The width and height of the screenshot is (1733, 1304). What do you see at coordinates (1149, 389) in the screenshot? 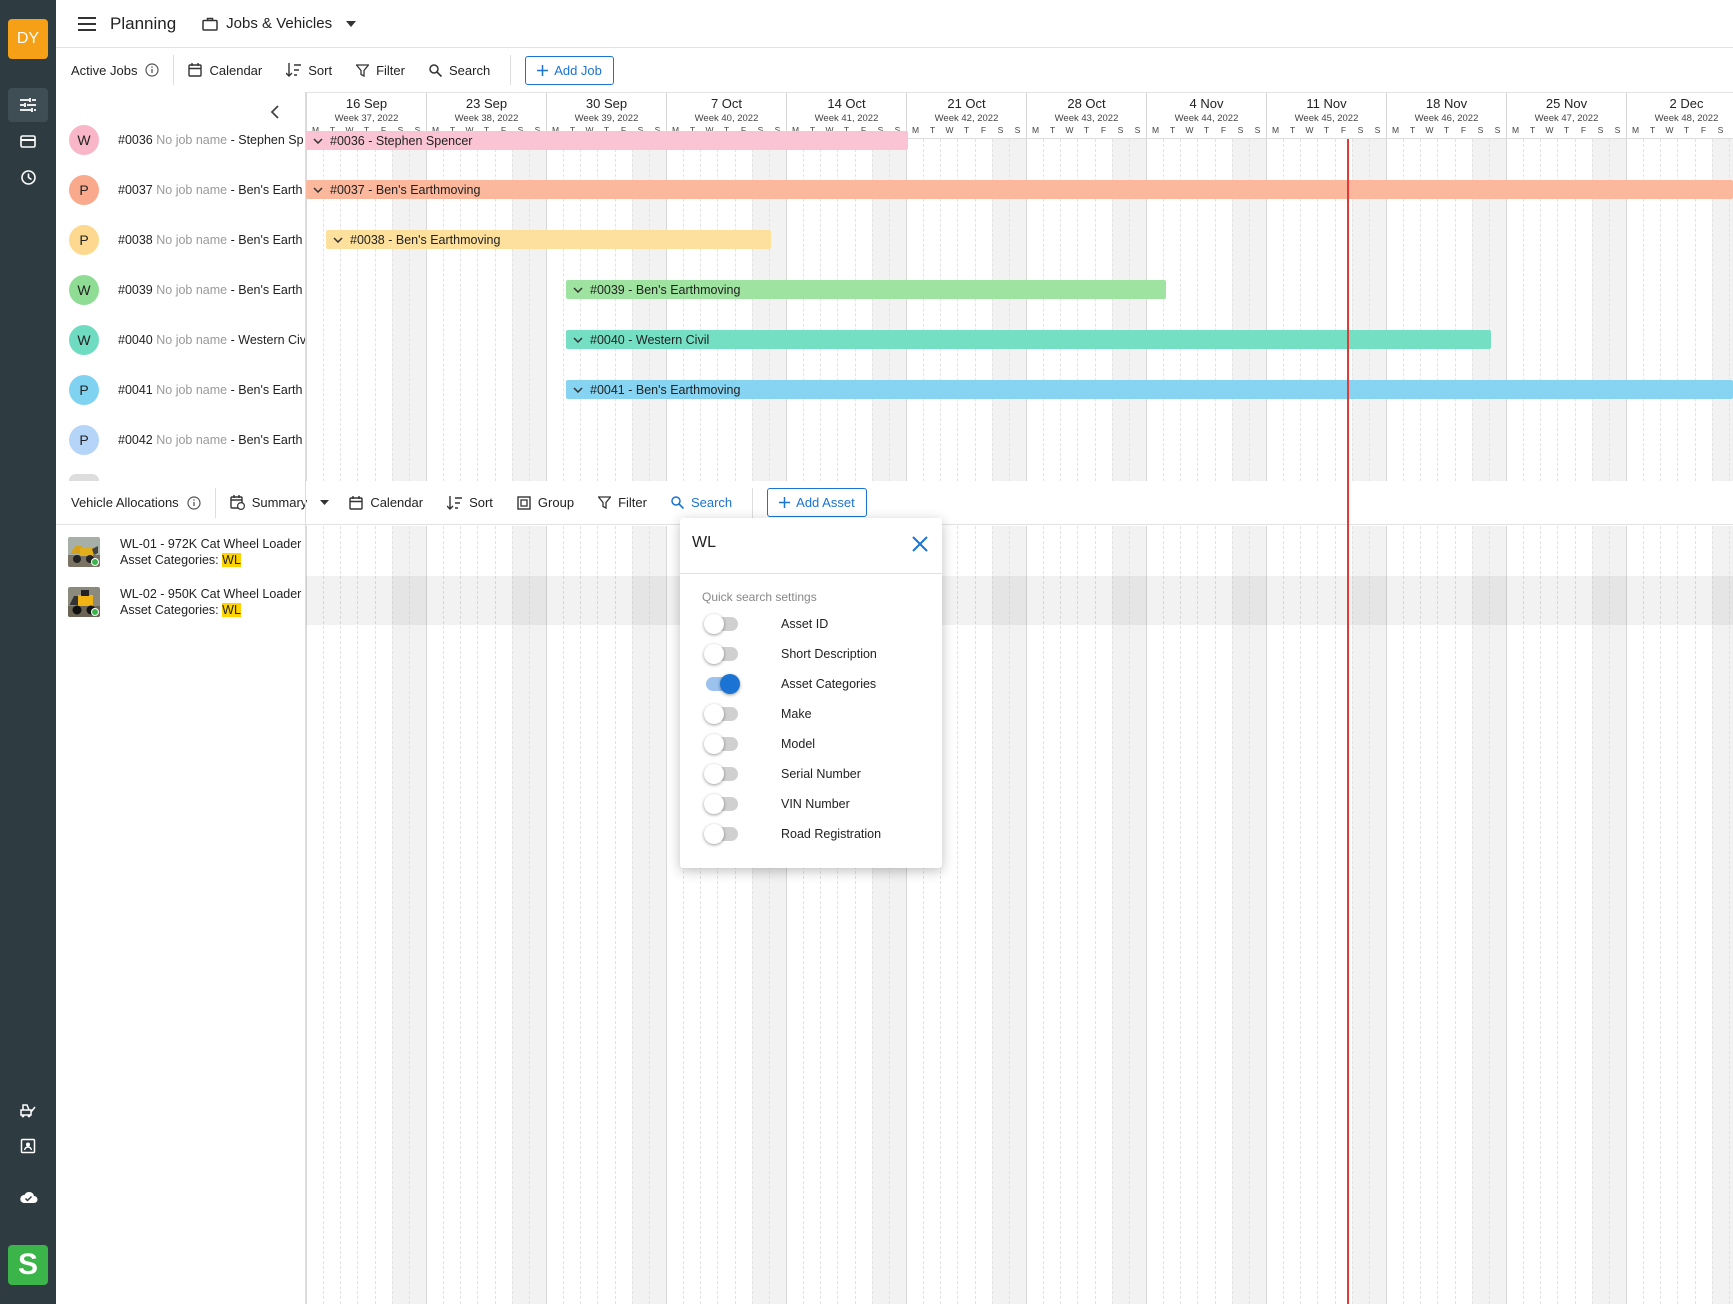
I see `job-bar: #0041 - Ben's Earthmoving` at bounding box center [1149, 389].